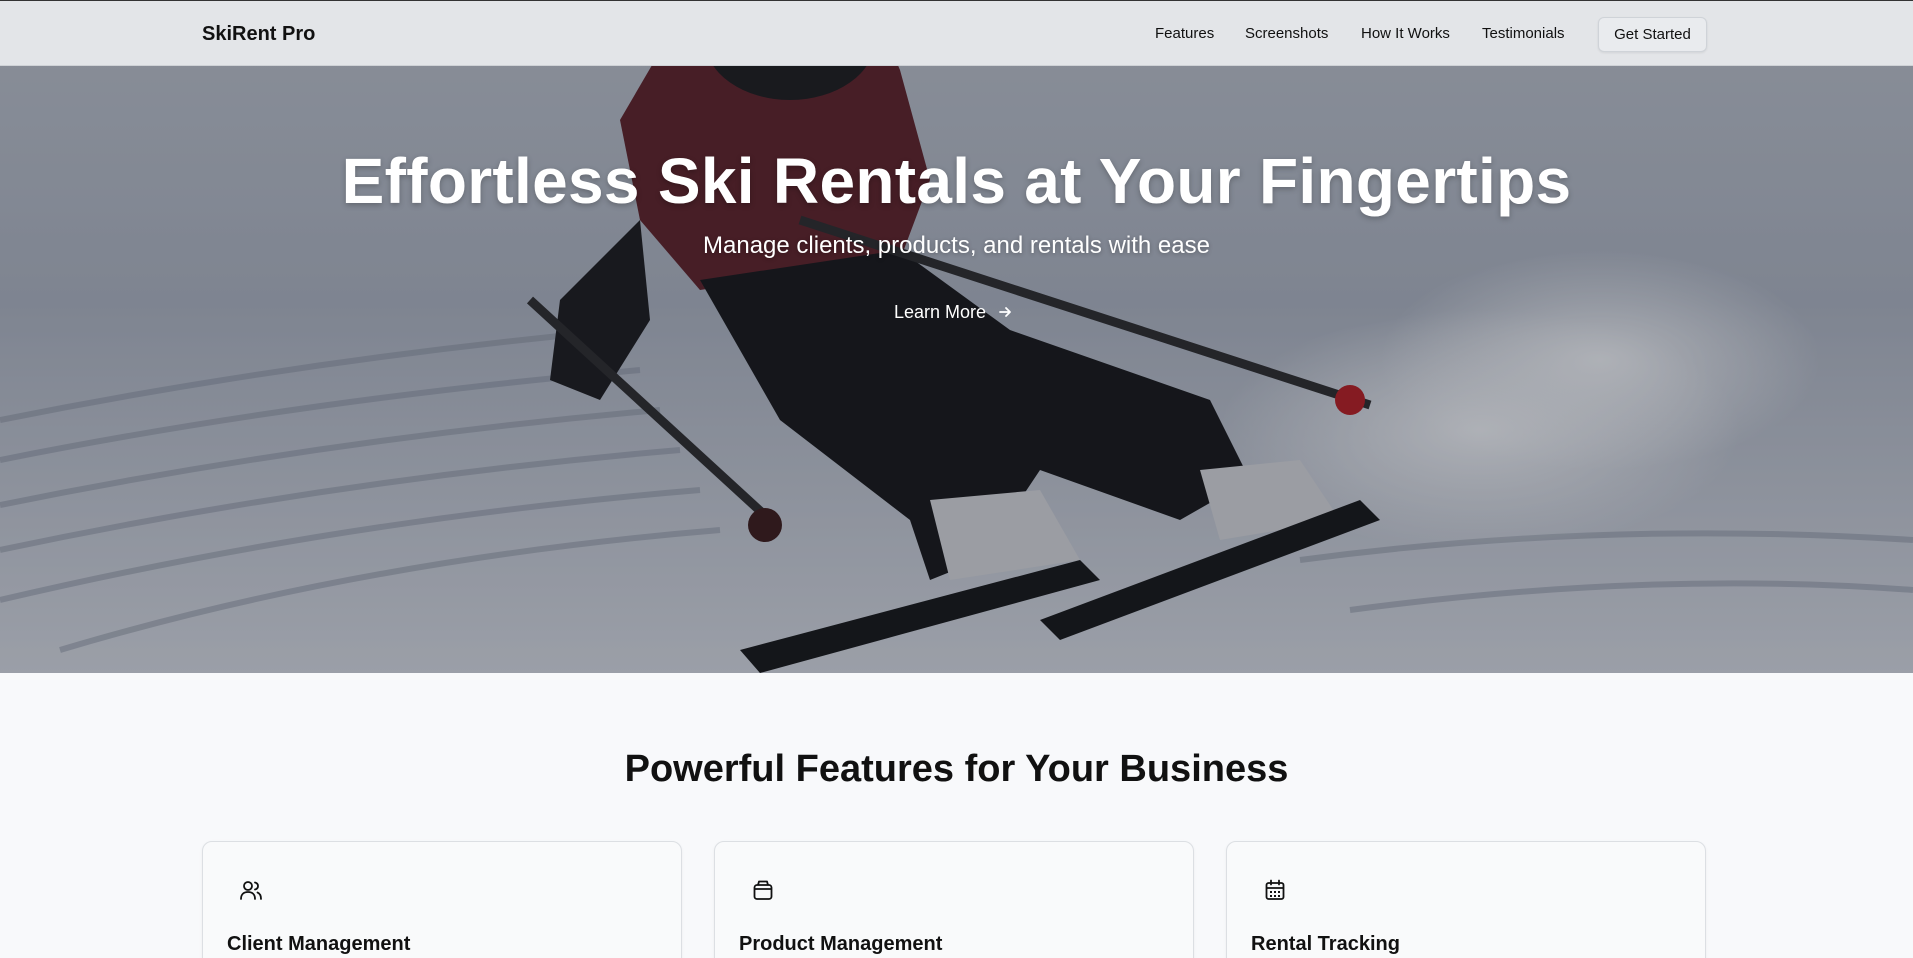 Image resolution: width=1913 pixels, height=958 pixels. Describe the element at coordinates (1652, 34) in the screenshot. I see `get-started-button: Get Started` at that location.